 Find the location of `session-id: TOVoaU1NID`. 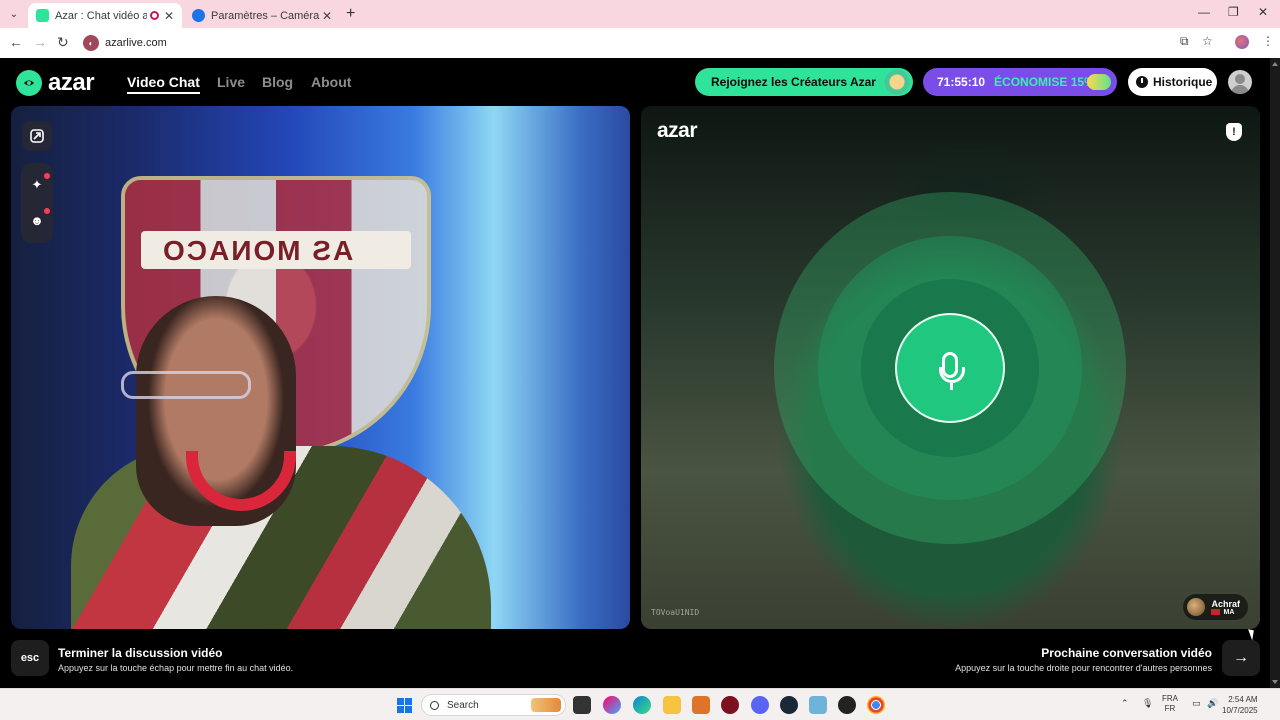

session-id: TOVoaU1NID is located at coordinates (675, 612).